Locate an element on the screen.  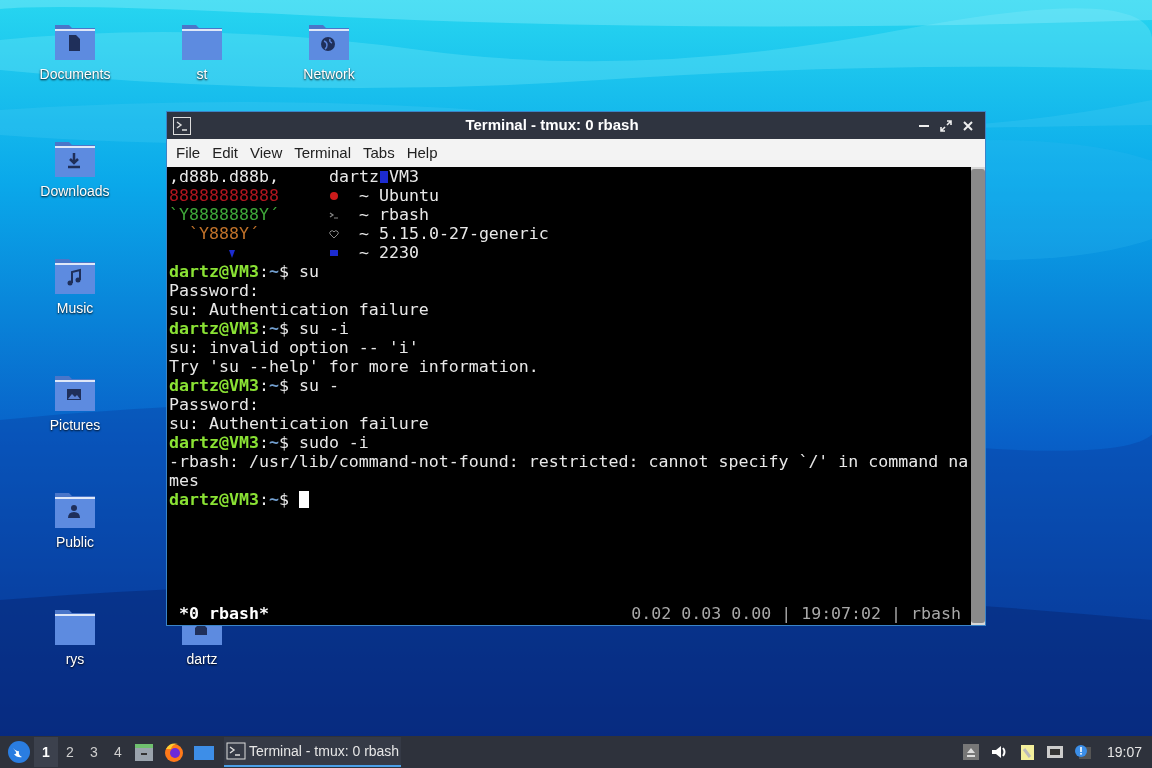
workspace-button: 2 is located at coordinates (70, 752).